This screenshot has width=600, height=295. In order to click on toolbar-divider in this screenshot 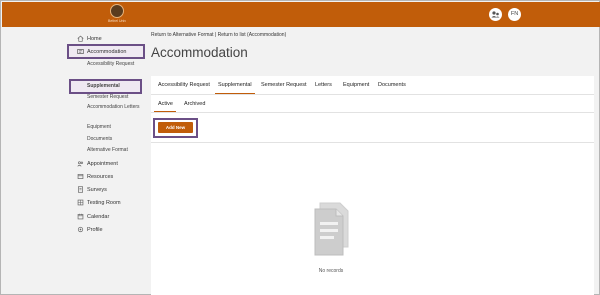, I will do `click(372, 142)`.